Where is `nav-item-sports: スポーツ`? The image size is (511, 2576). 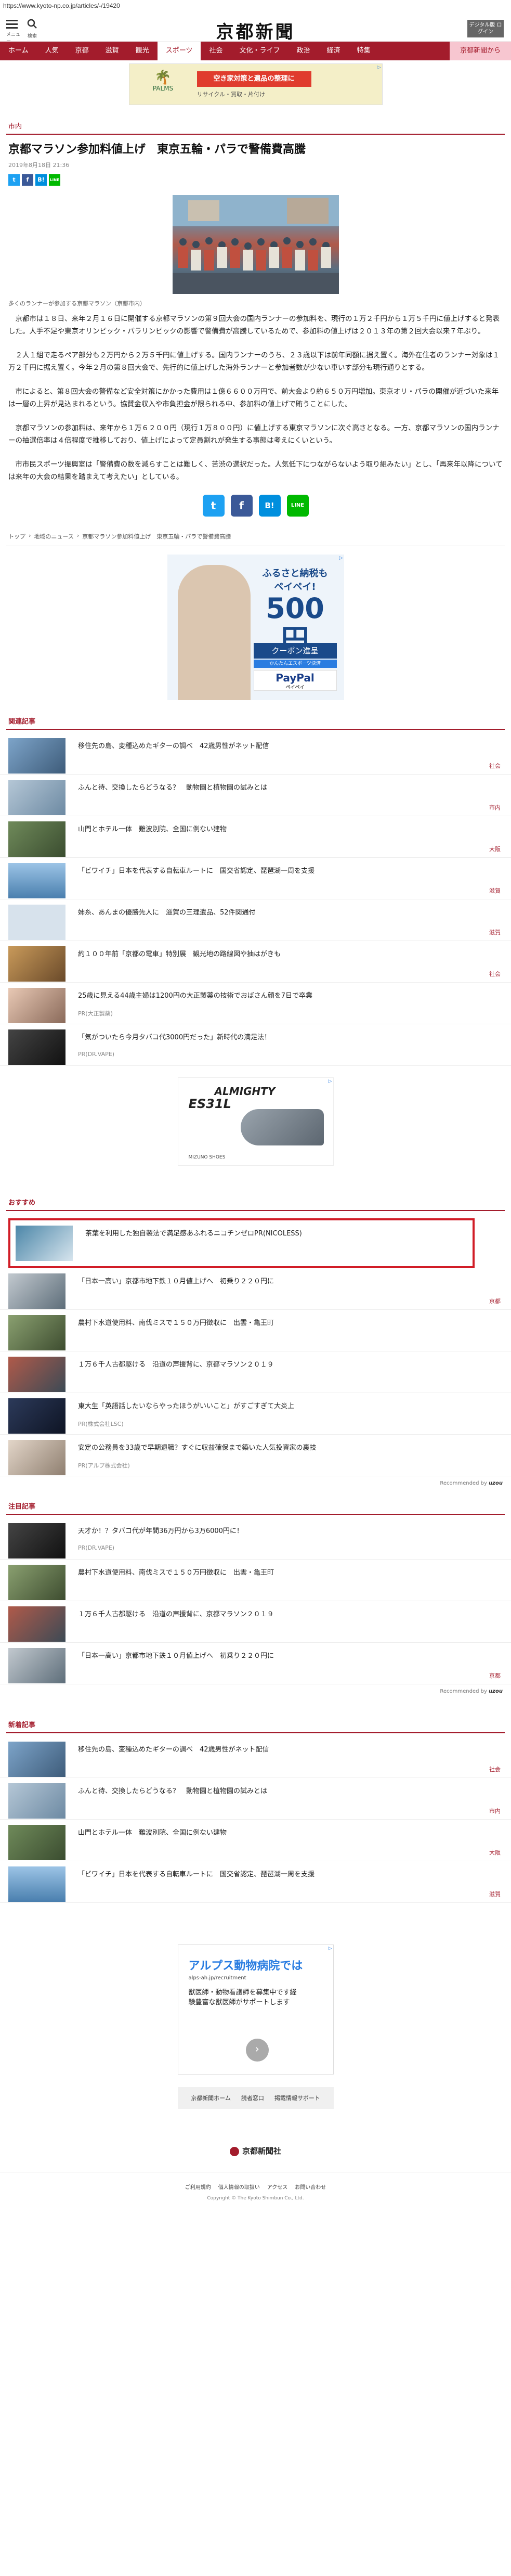 nav-item-sports: スポーツ is located at coordinates (179, 51).